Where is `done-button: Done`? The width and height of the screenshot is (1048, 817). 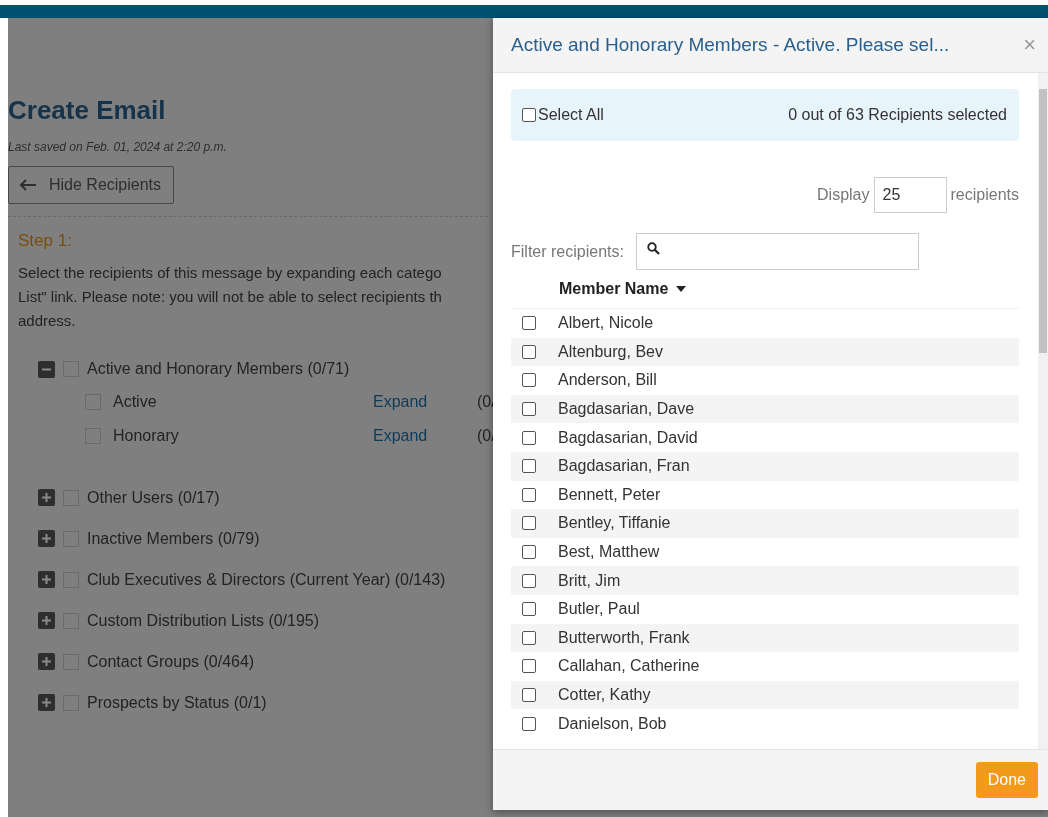
done-button: Done is located at coordinates (1006, 780).